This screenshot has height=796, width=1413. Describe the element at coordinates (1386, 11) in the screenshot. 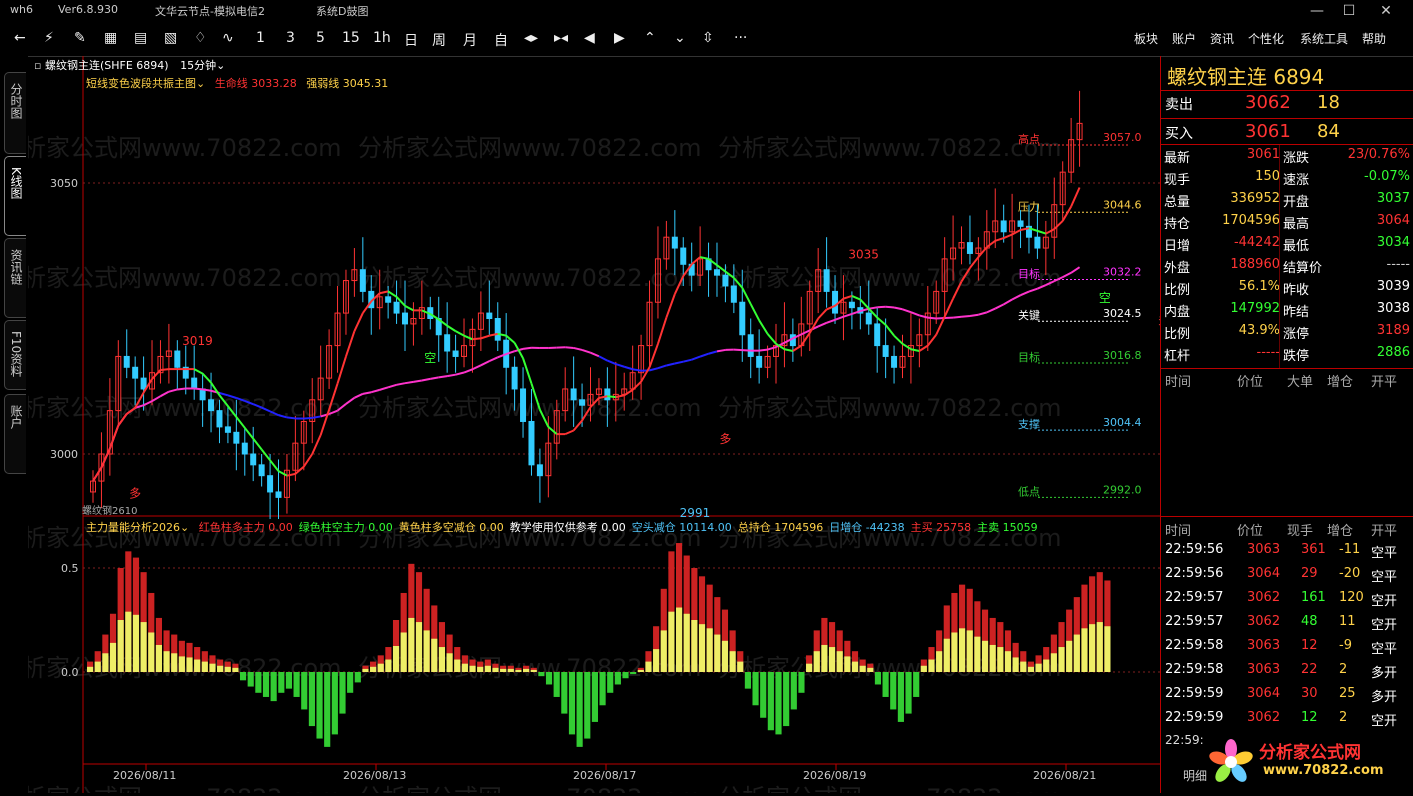

I see `close-icon: ✕` at that location.